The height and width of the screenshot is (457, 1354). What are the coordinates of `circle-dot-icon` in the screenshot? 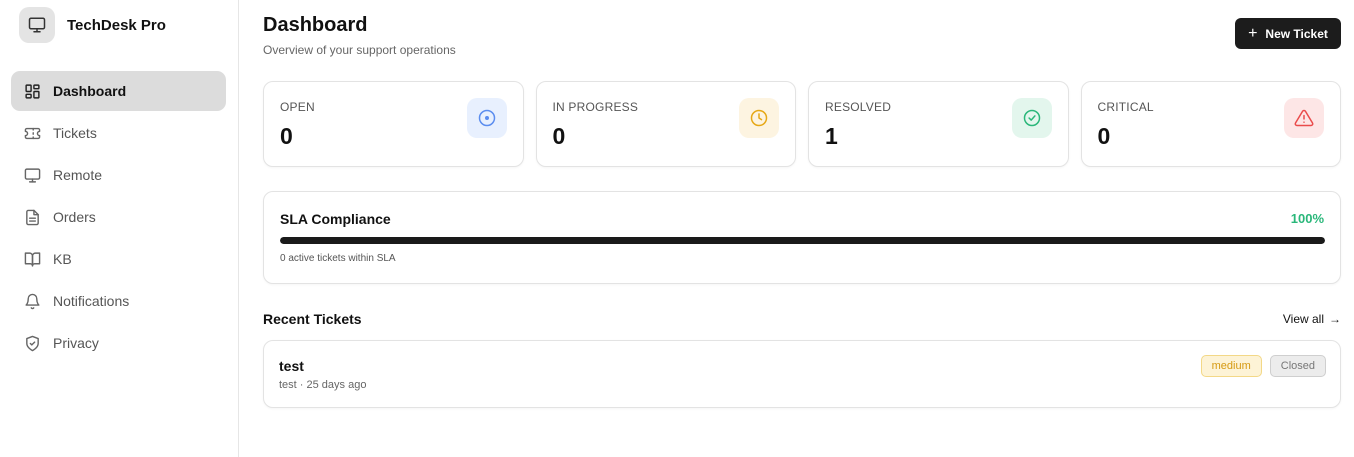 It's located at (486, 118).